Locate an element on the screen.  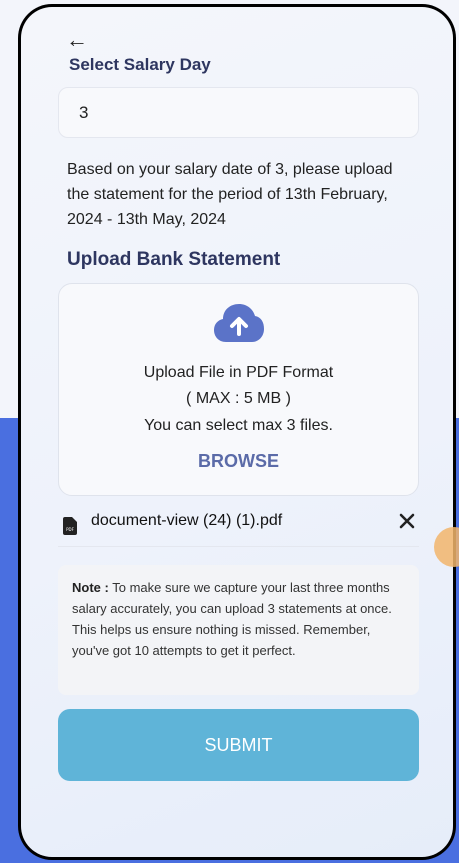
salary-day-value: 3 is located at coordinates (84, 112).